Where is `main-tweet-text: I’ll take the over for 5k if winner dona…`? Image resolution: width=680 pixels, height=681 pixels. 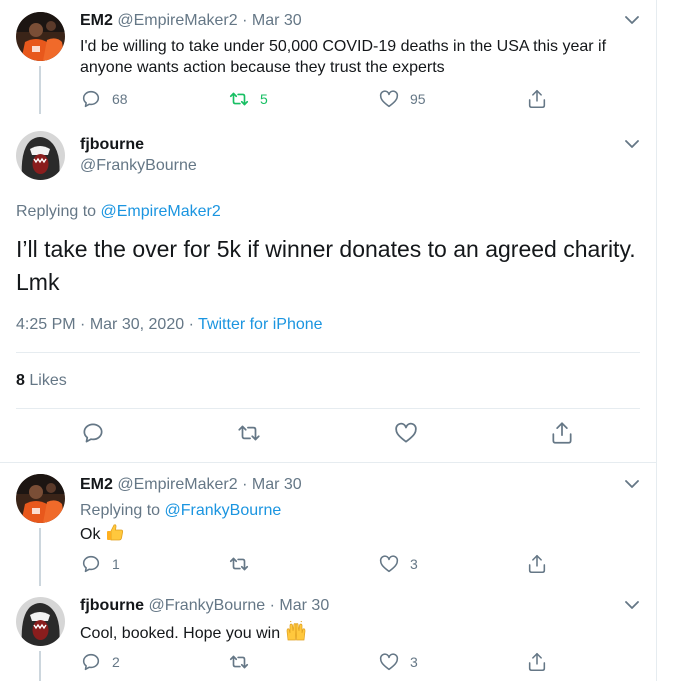
main-tweet-text: I’ll take the over for 5k if winner dona… is located at coordinates (326, 265).